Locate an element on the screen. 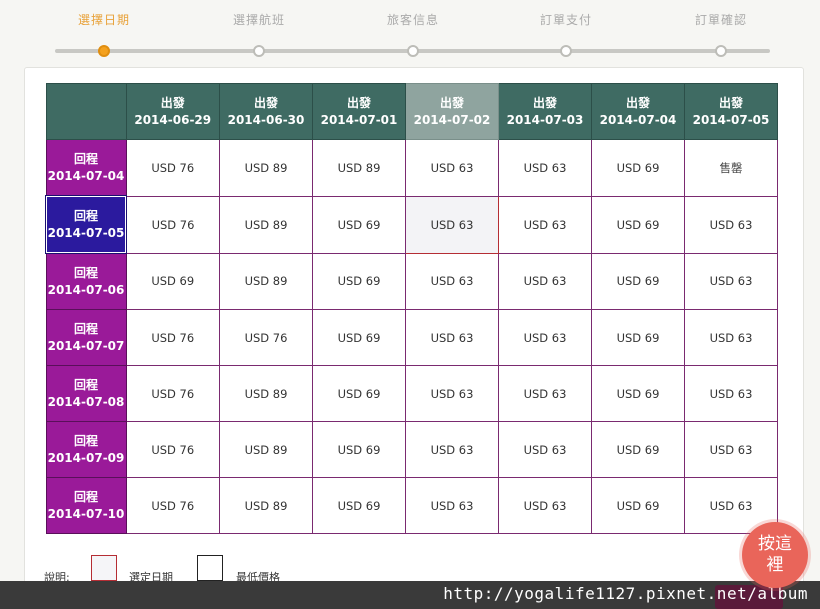 The height and width of the screenshot is (609, 820). badge-text: 按這裡 is located at coordinates (775, 554).